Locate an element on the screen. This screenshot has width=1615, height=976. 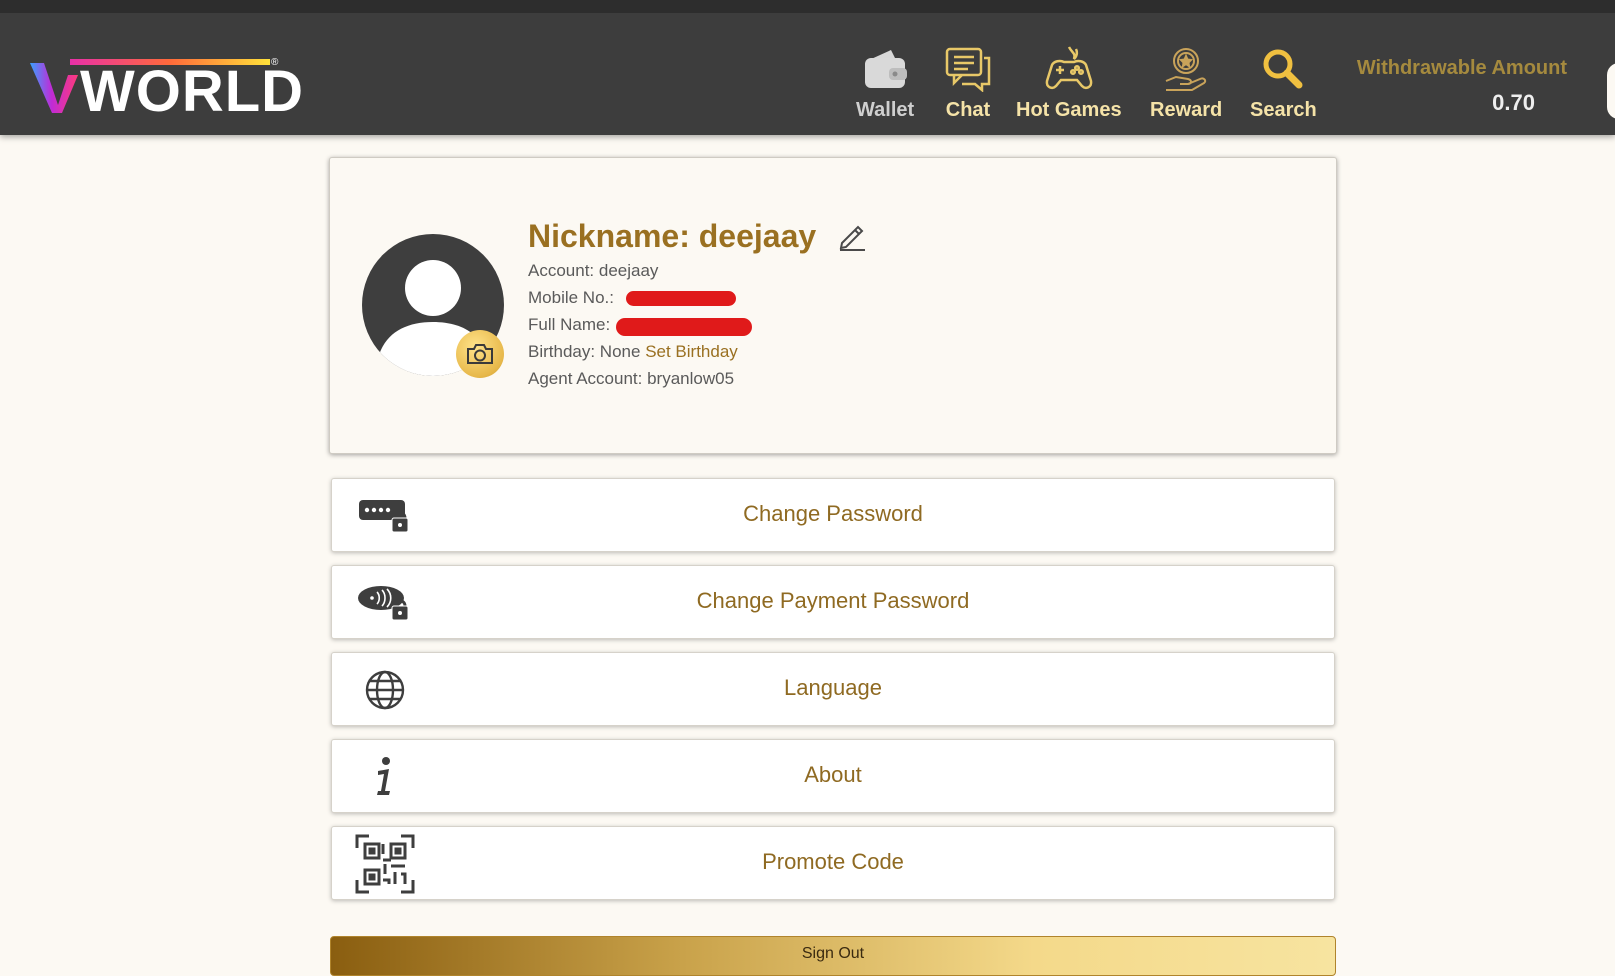
about-label: About is located at coordinates (833, 774).